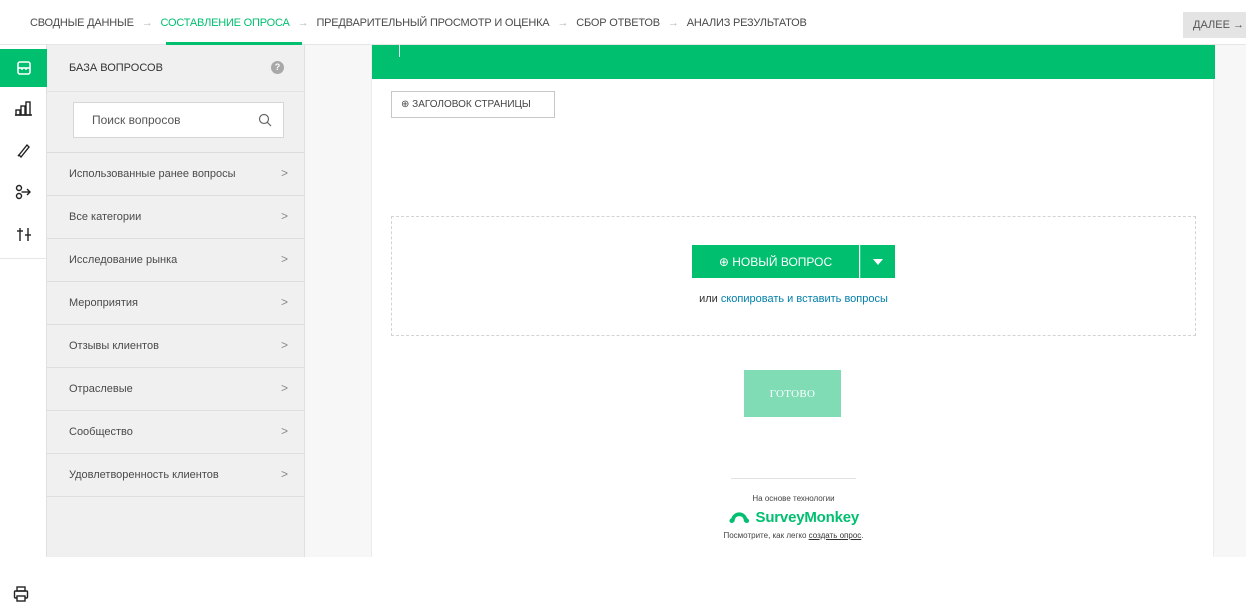 The width and height of the screenshot is (1246, 607). What do you see at coordinates (159, 120) in the screenshot?
I see `search-input` at bounding box center [159, 120].